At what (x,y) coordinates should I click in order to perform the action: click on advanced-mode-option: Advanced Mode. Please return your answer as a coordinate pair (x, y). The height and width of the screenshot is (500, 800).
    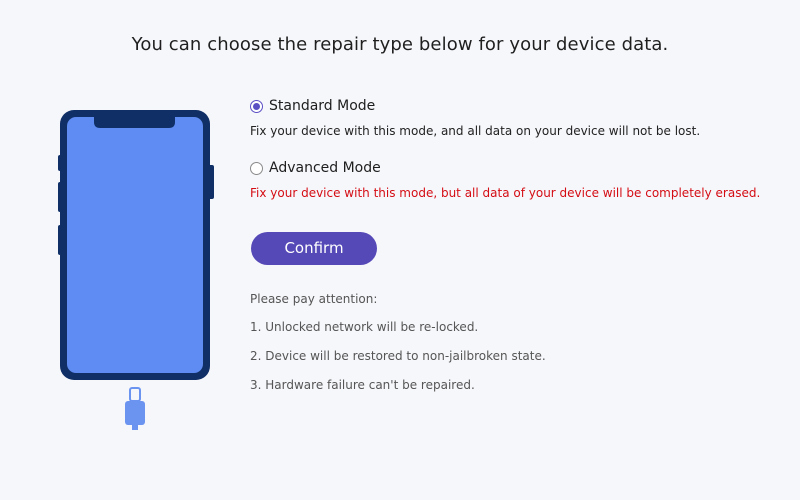
    Looking at the image, I should click on (510, 168).